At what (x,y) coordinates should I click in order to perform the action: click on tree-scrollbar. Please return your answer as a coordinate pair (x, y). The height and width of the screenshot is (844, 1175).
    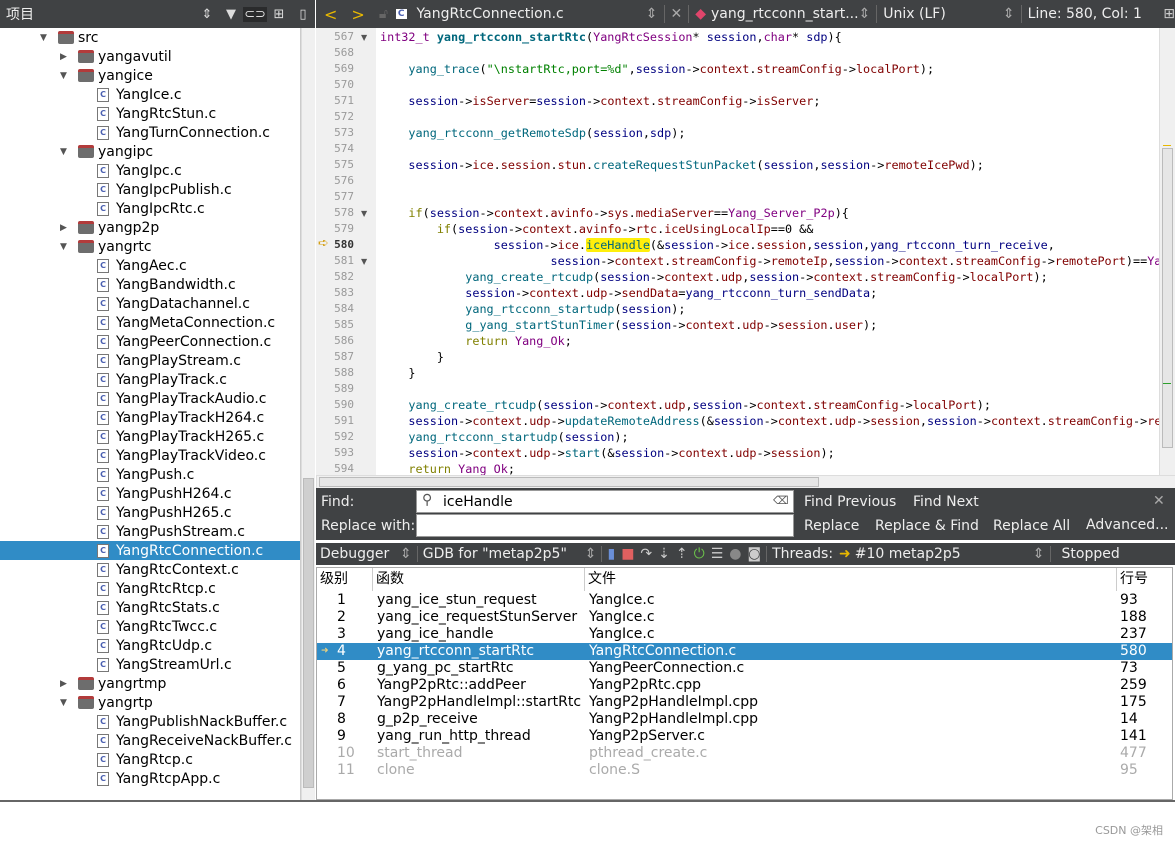
    Looking at the image, I should click on (308, 414).